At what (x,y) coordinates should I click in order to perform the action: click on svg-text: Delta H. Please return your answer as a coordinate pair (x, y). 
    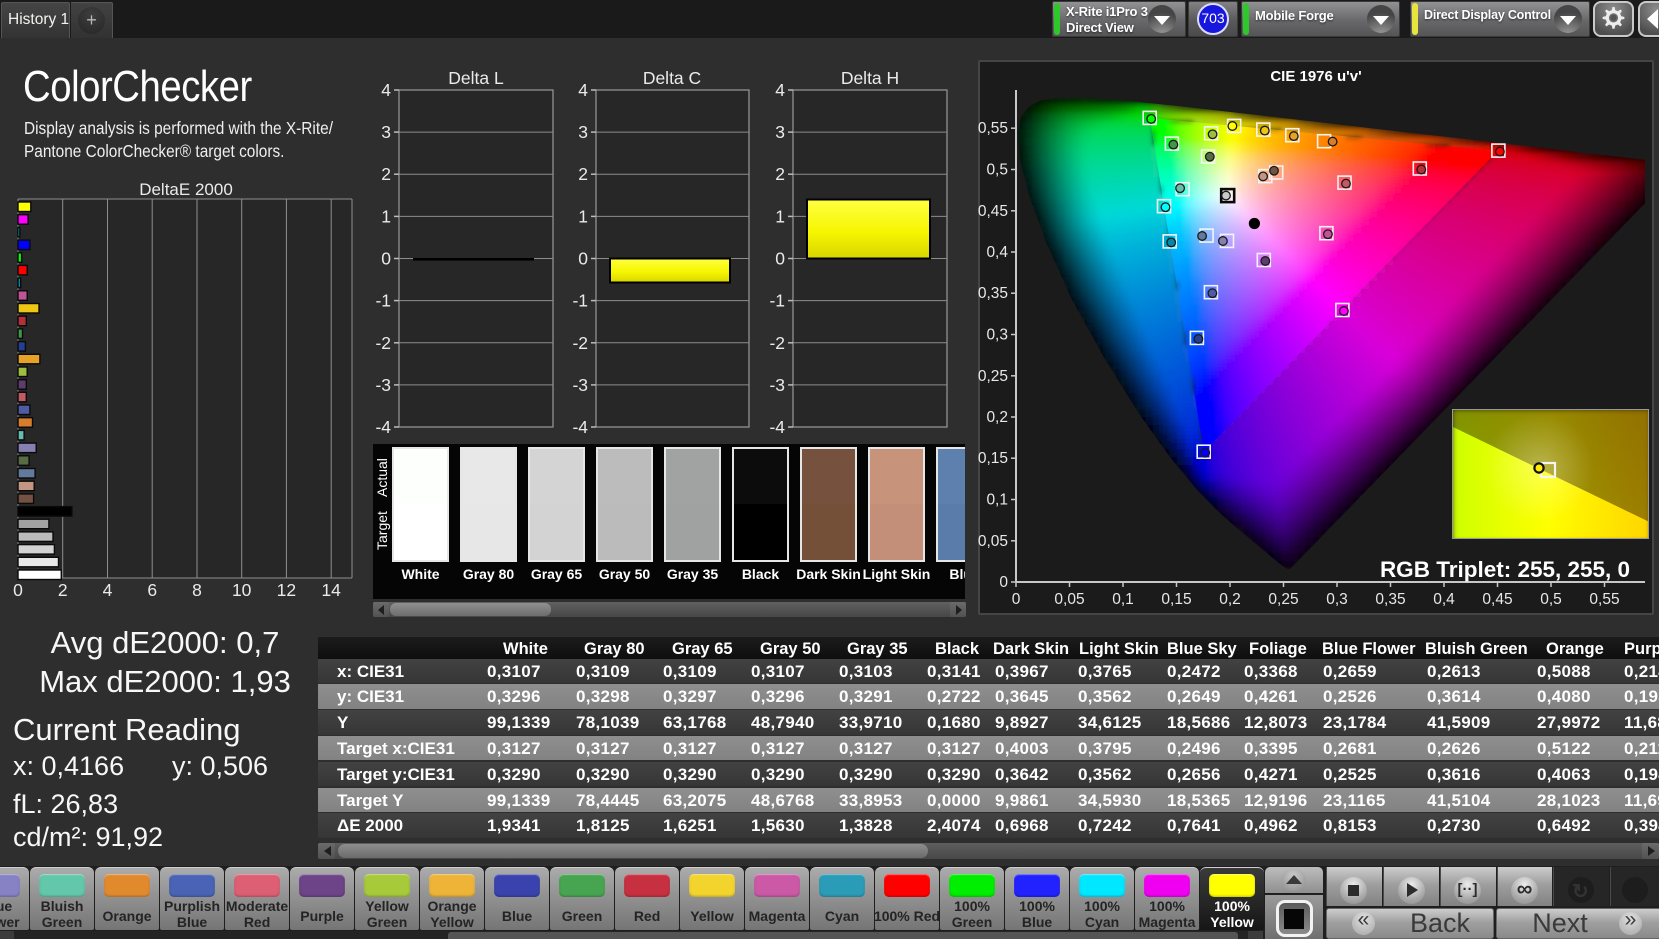
    Looking at the image, I should click on (870, 78).